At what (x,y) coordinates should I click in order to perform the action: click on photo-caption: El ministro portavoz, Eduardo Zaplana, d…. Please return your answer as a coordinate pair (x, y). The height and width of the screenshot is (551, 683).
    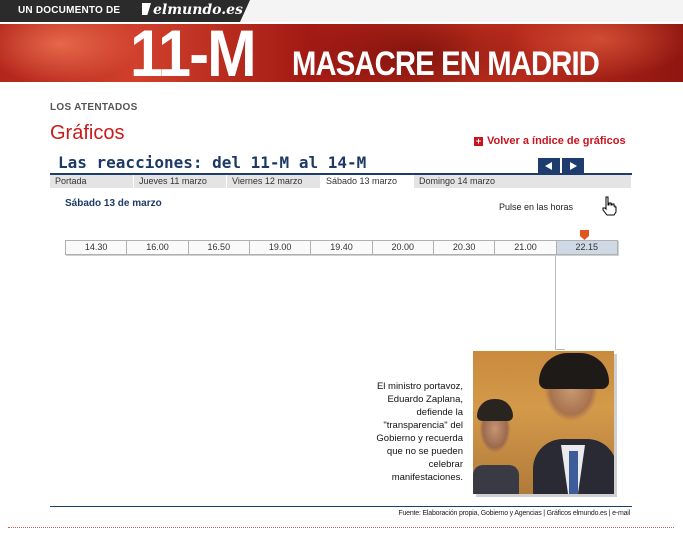
    Looking at the image, I should click on (419, 432).